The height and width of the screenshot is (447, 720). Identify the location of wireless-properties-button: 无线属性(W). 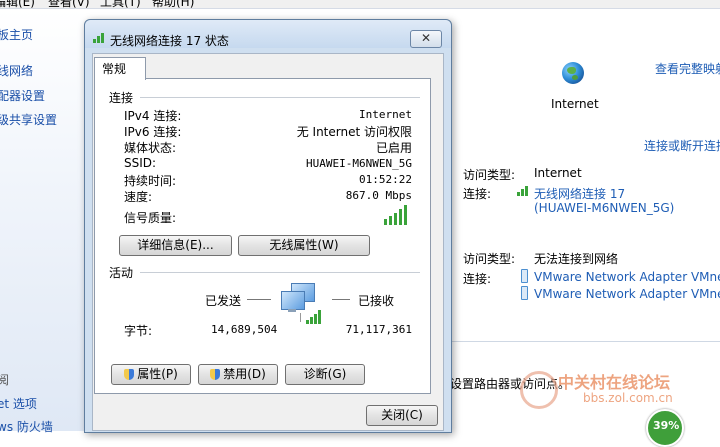
(304, 245).